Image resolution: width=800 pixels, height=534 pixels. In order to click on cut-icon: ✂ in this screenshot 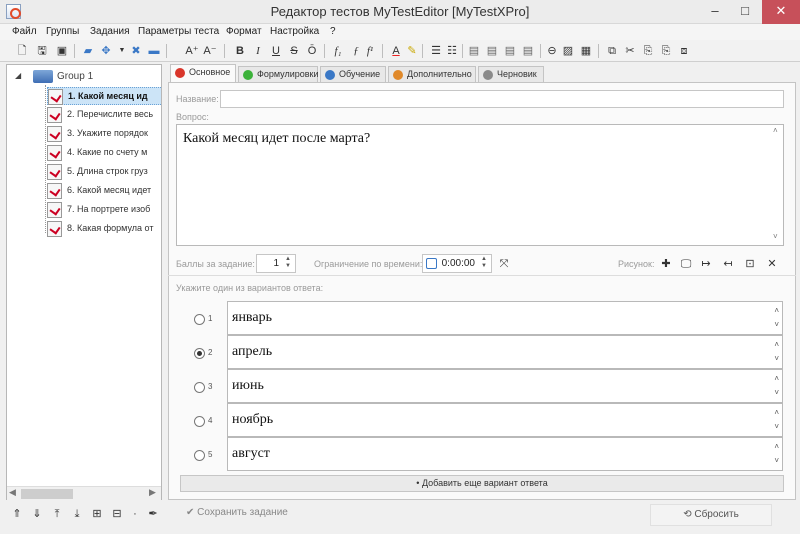, I will do `click(630, 51)`.